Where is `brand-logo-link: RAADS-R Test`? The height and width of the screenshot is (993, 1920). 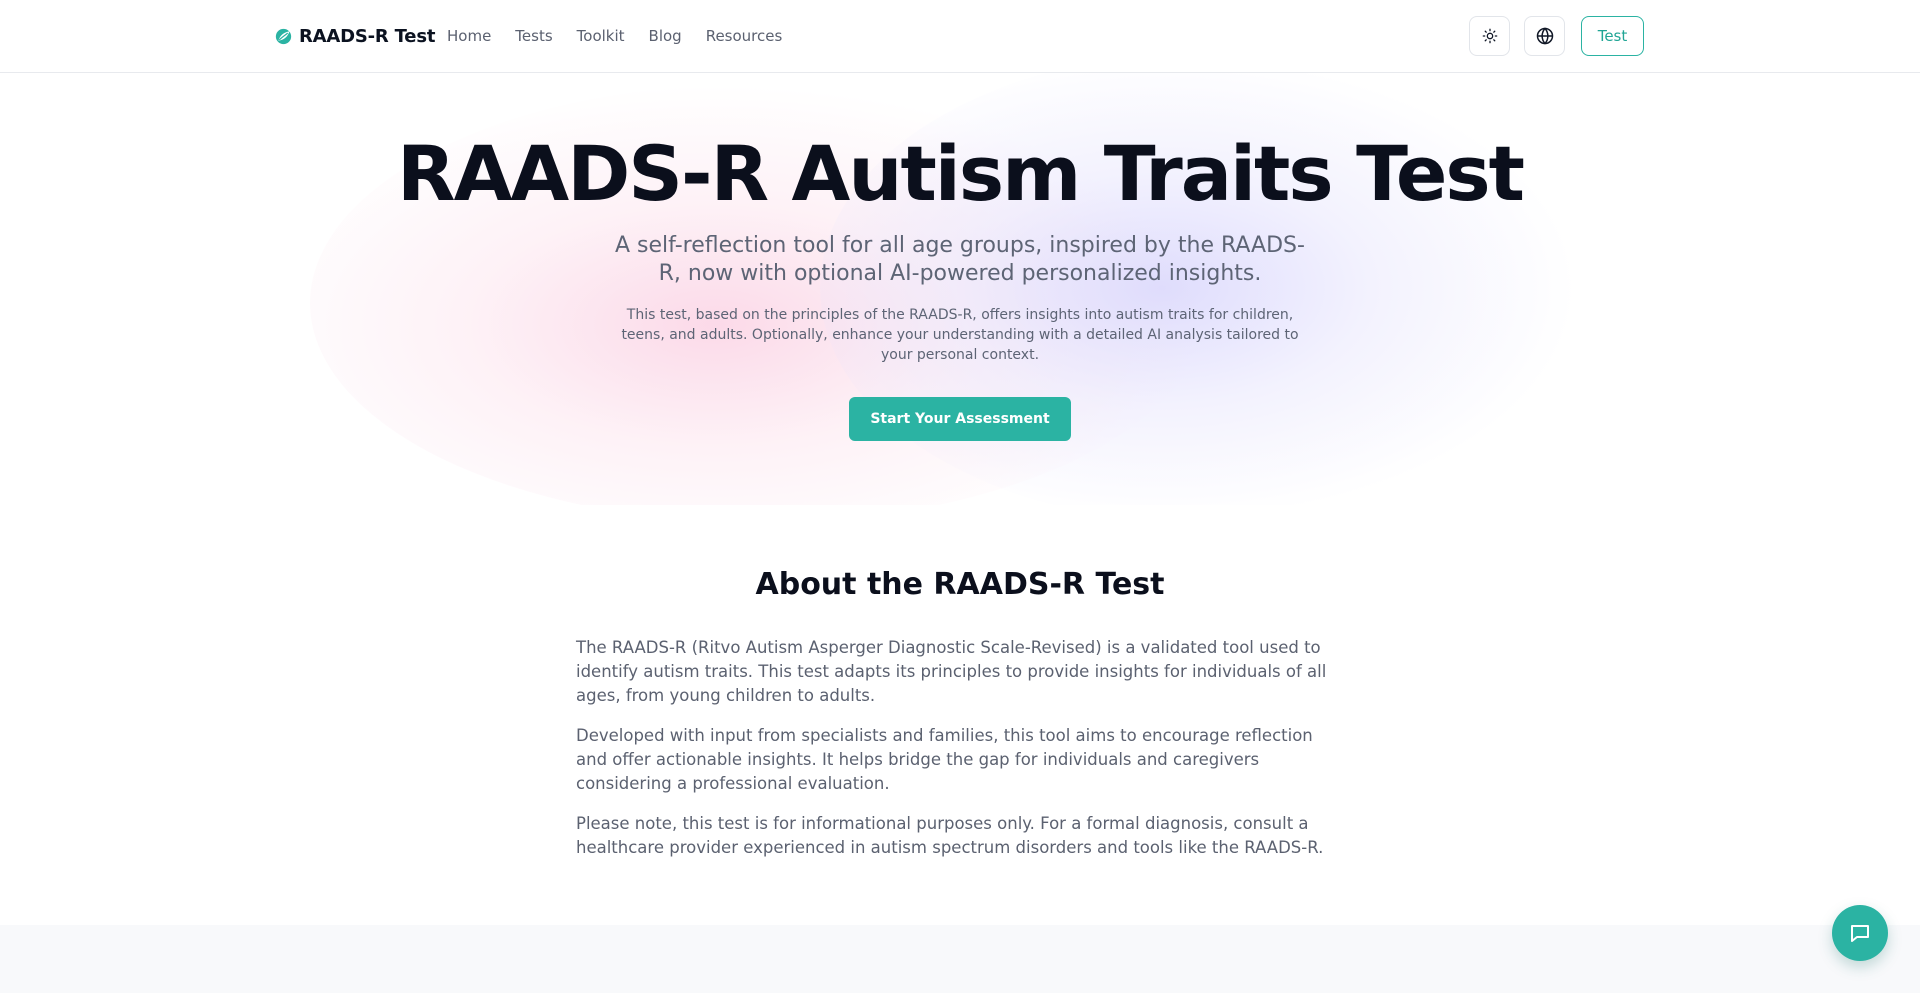
brand-logo-link: RAADS-R Test is located at coordinates (355, 36).